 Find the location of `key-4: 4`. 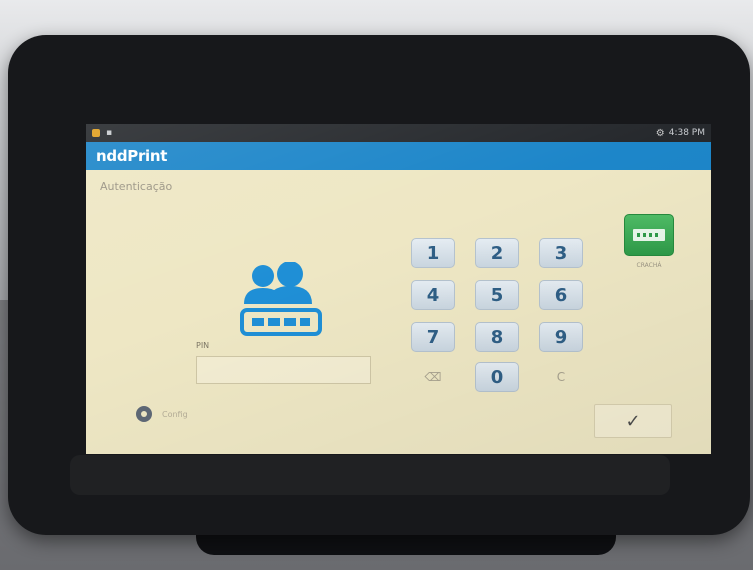

key-4: 4 is located at coordinates (433, 295).